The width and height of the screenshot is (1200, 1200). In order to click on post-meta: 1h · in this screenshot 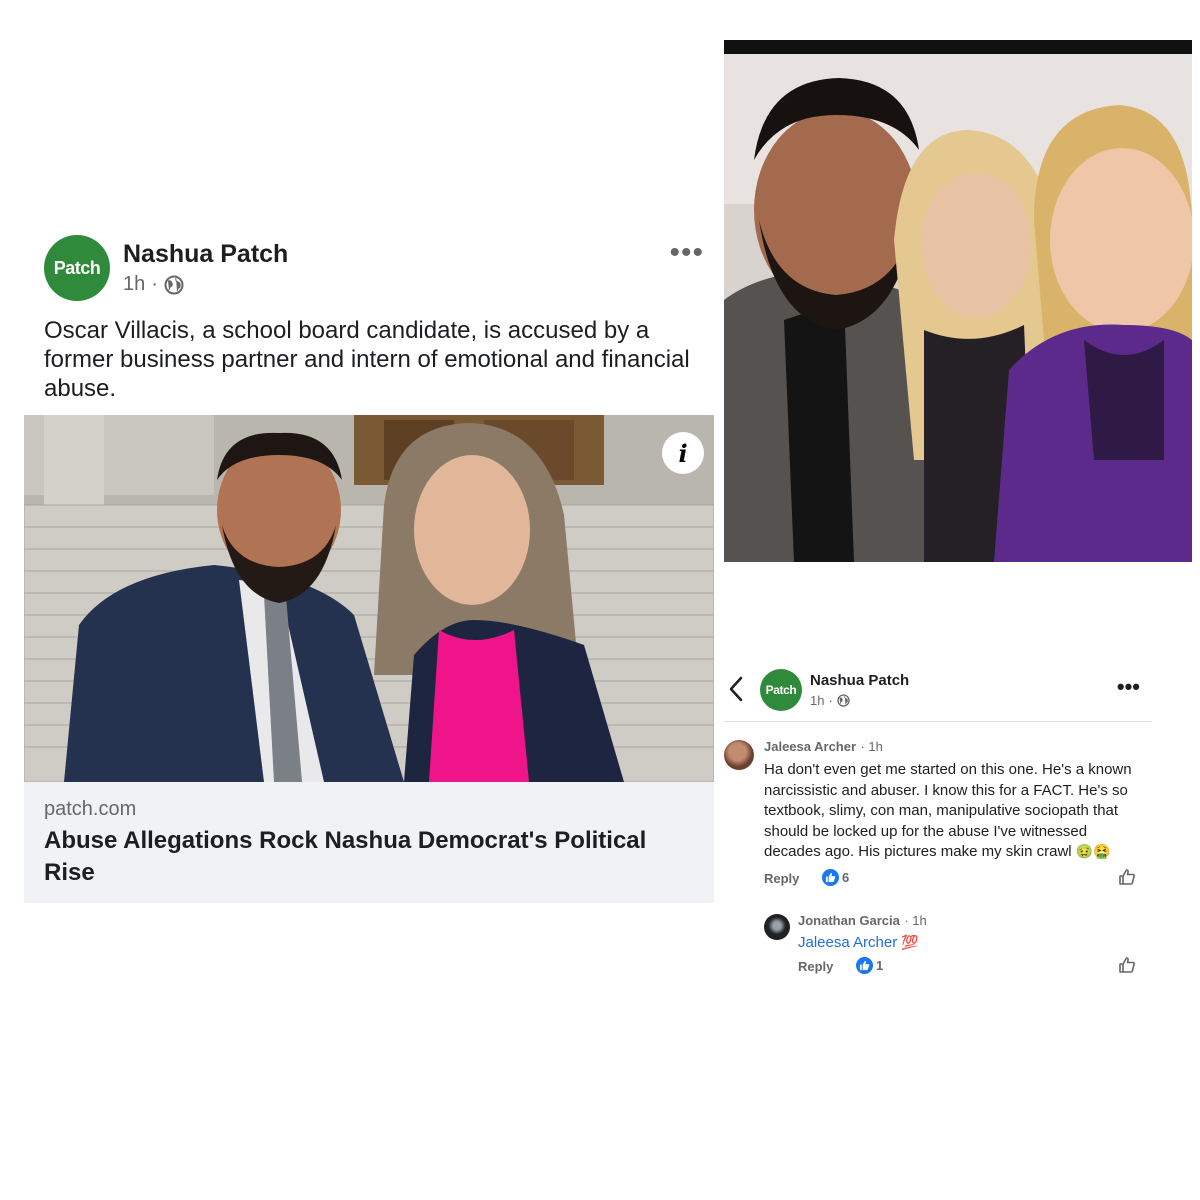, I will do `click(153, 284)`.